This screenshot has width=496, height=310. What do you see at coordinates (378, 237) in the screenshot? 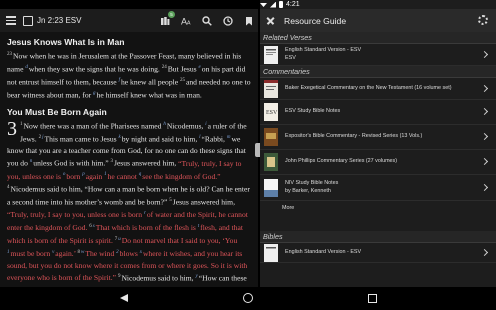
I see `section-bibles: Bibles` at bounding box center [378, 237].